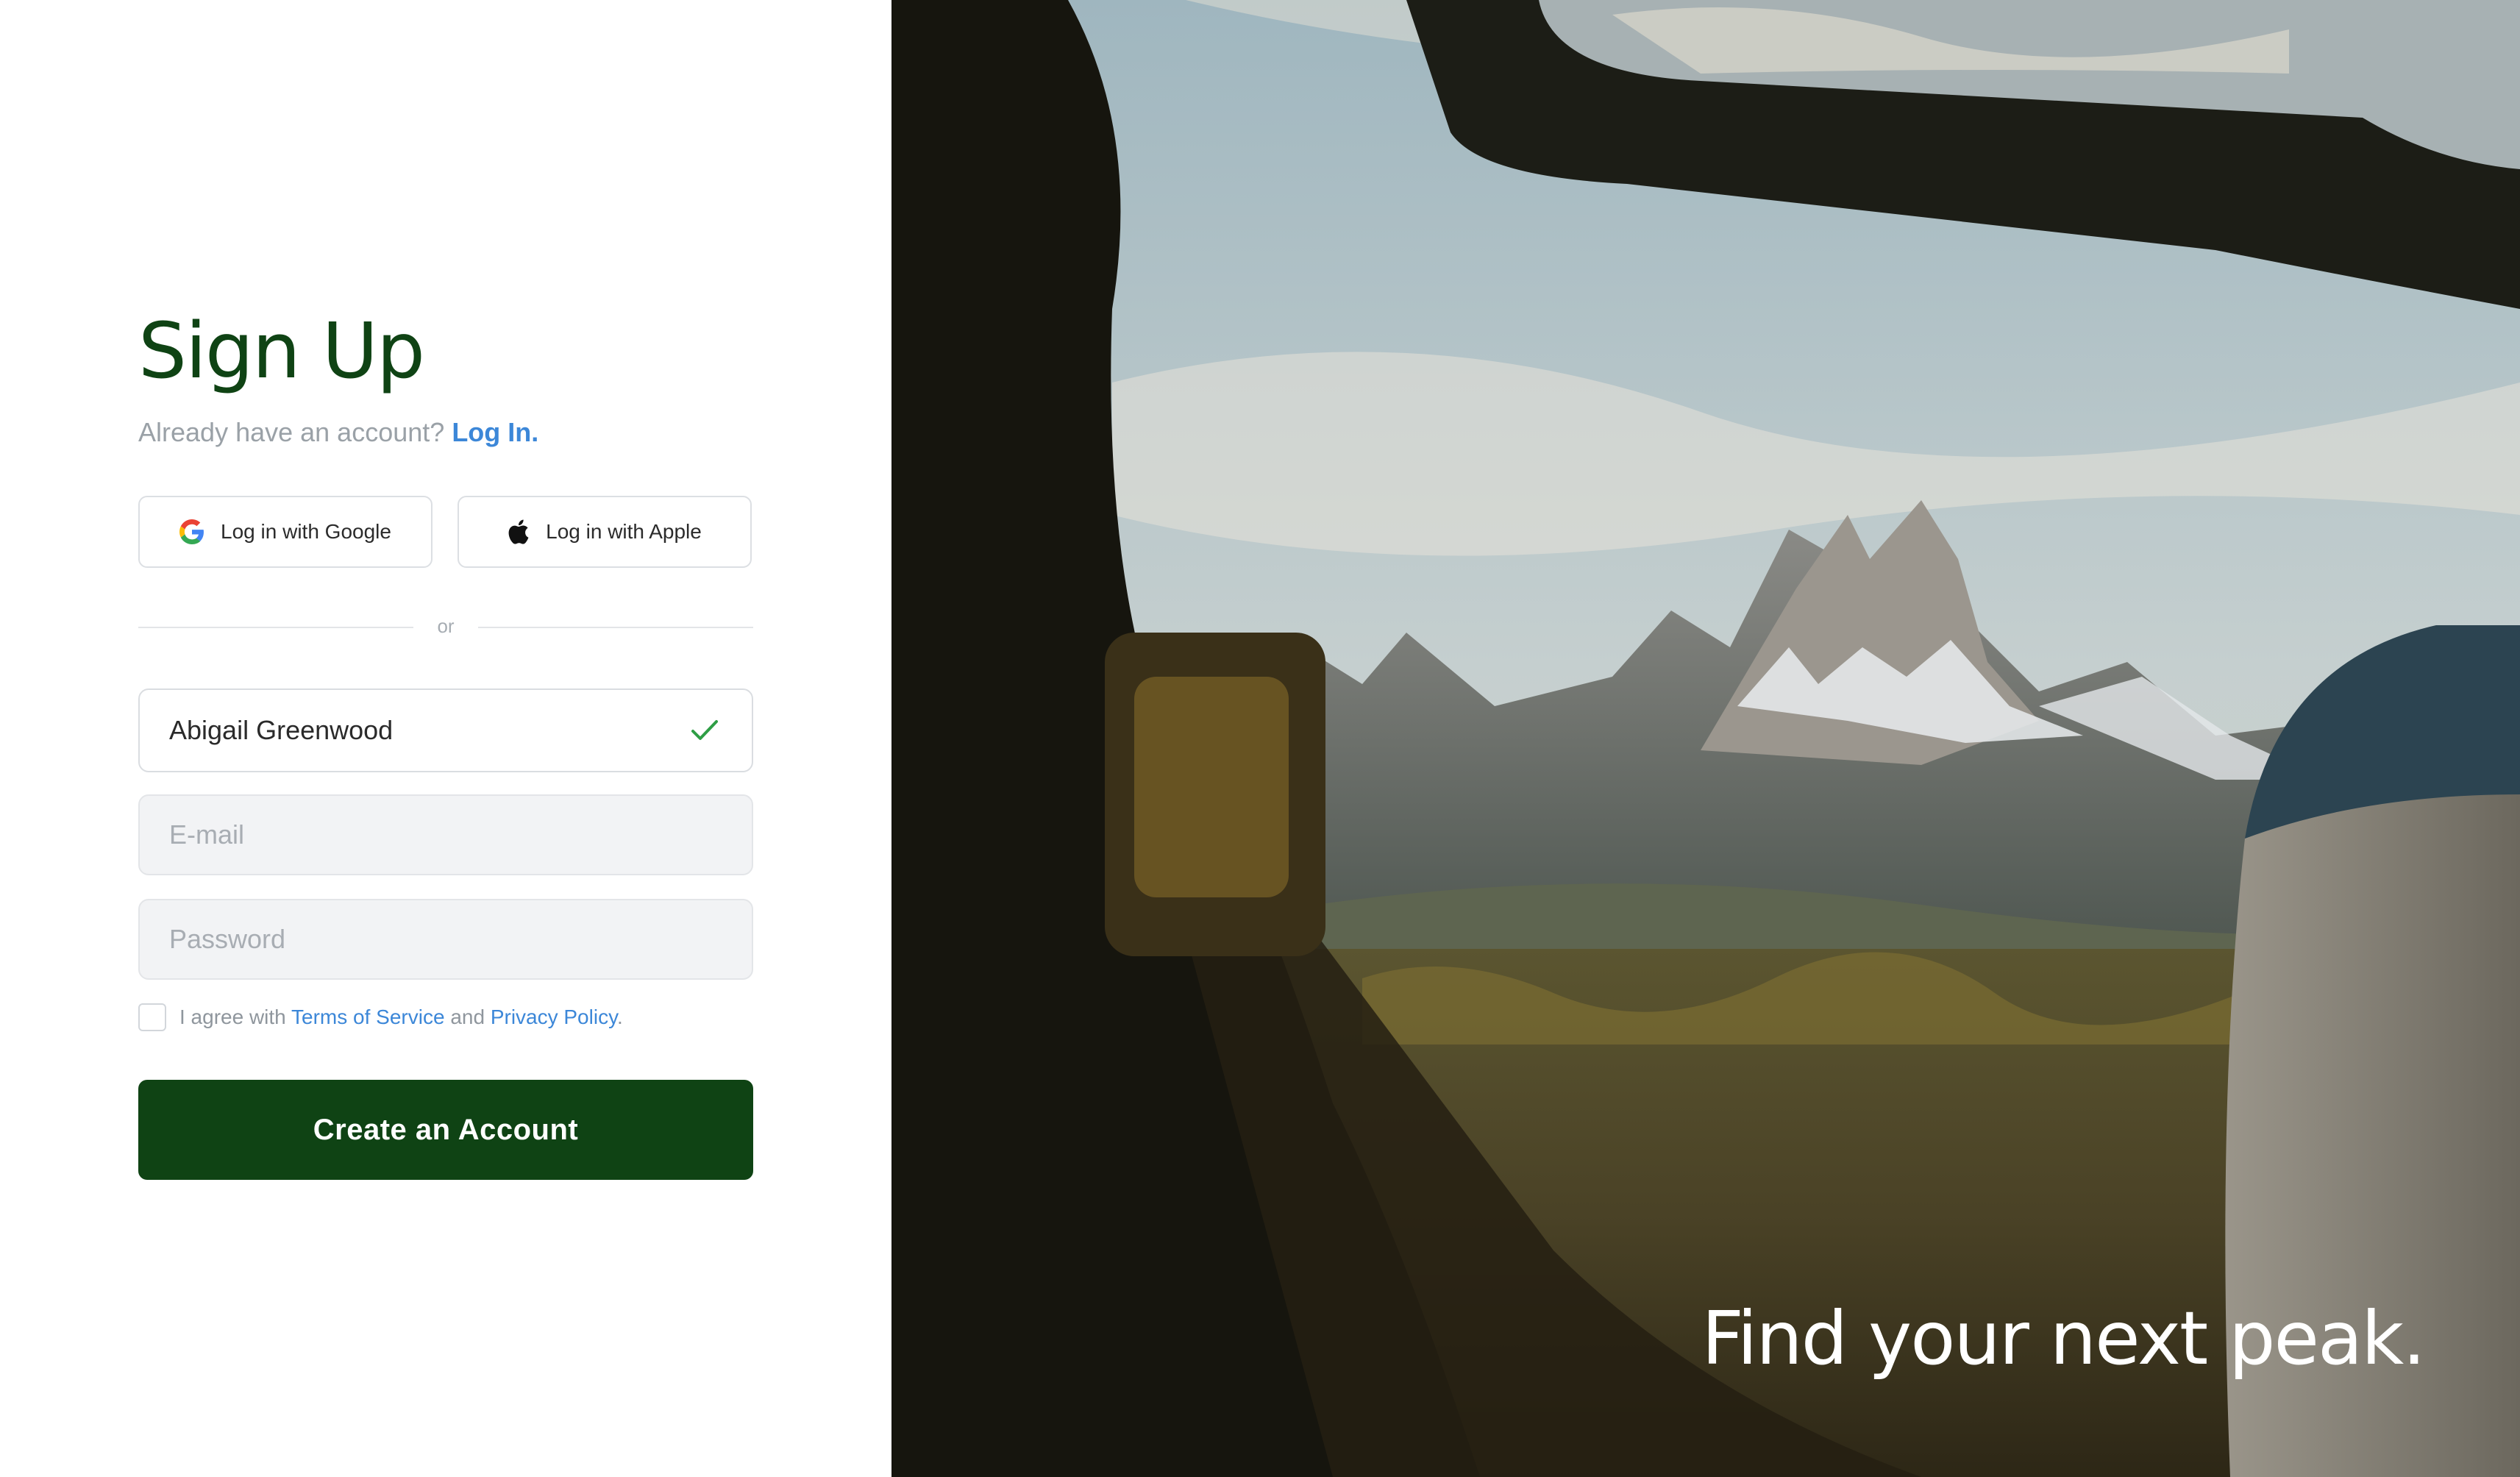  What do you see at coordinates (446, 939) in the screenshot?
I see `password-input` at bounding box center [446, 939].